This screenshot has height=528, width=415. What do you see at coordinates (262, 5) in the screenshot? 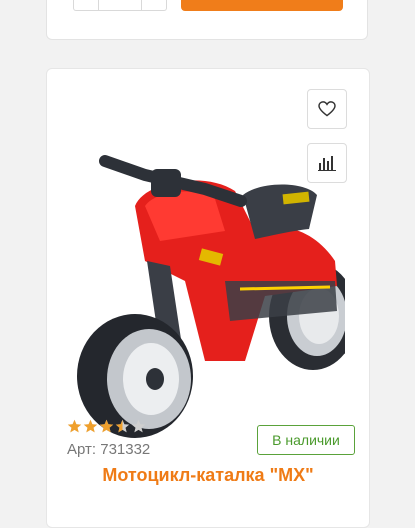
I see `add-to-cart-button` at bounding box center [262, 5].